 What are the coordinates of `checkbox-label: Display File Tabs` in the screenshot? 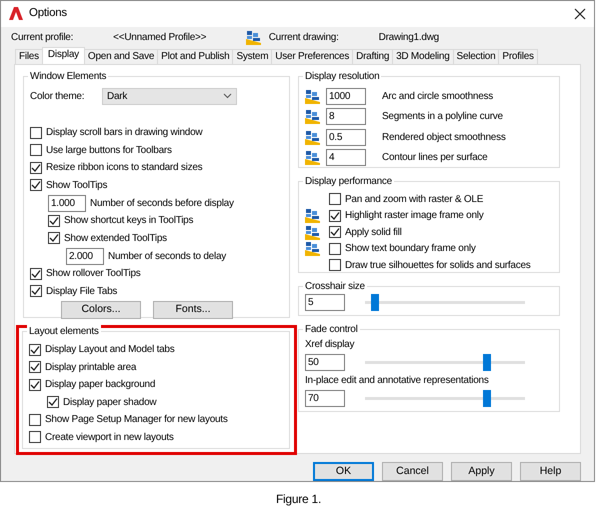 It's located at (82, 291).